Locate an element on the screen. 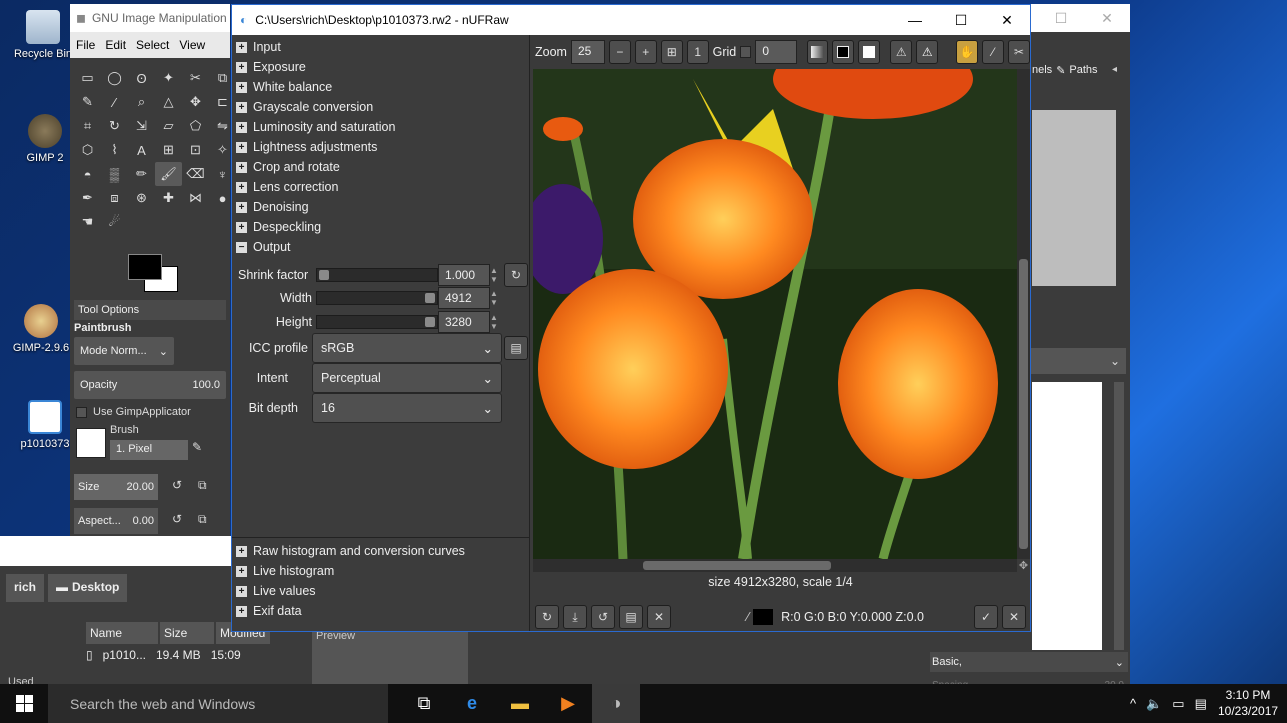  expander-exif: + Exif data is located at coordinates (348, 611).